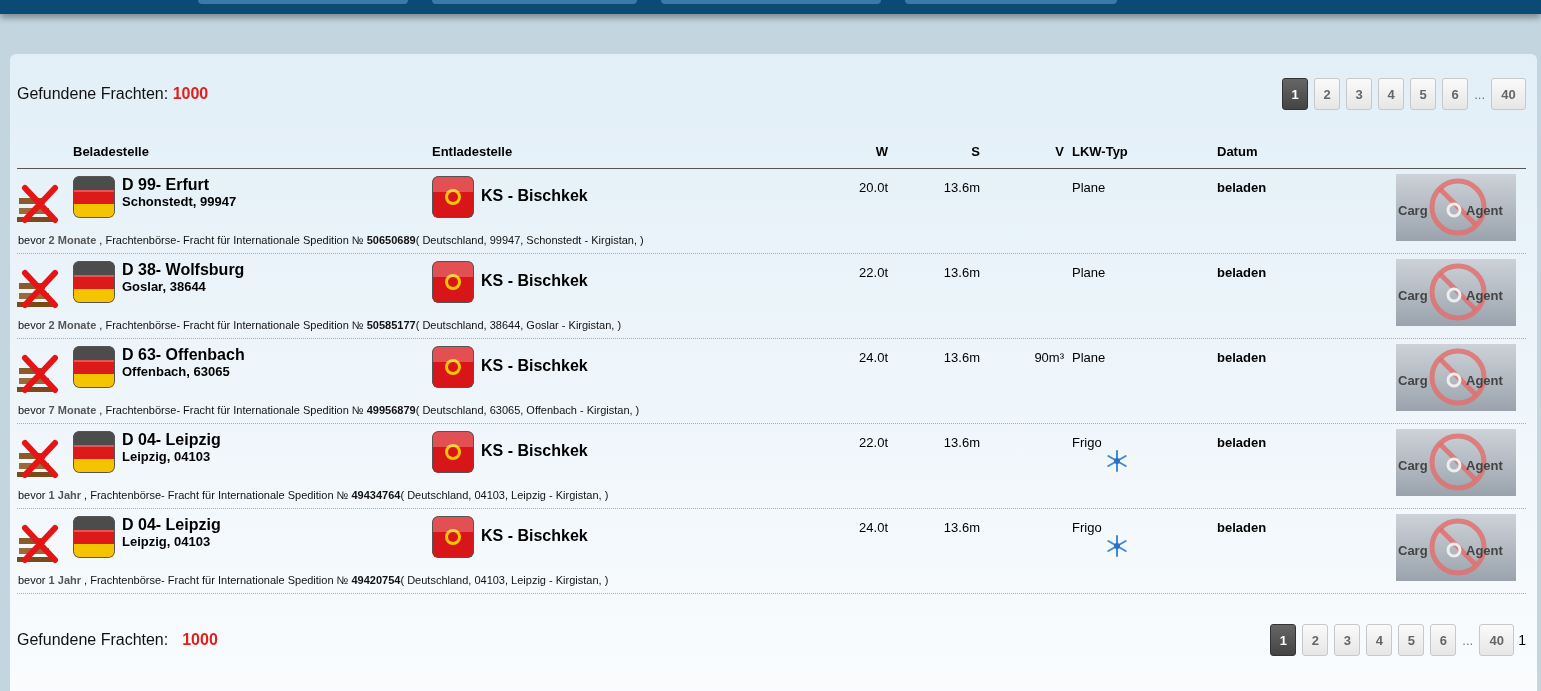 The image size is (1541, 691). What do you see at coordinates (164, 286) in the screenshot?
I see `loading-place: Goslar, 38644` at bounding box center [164, 286].